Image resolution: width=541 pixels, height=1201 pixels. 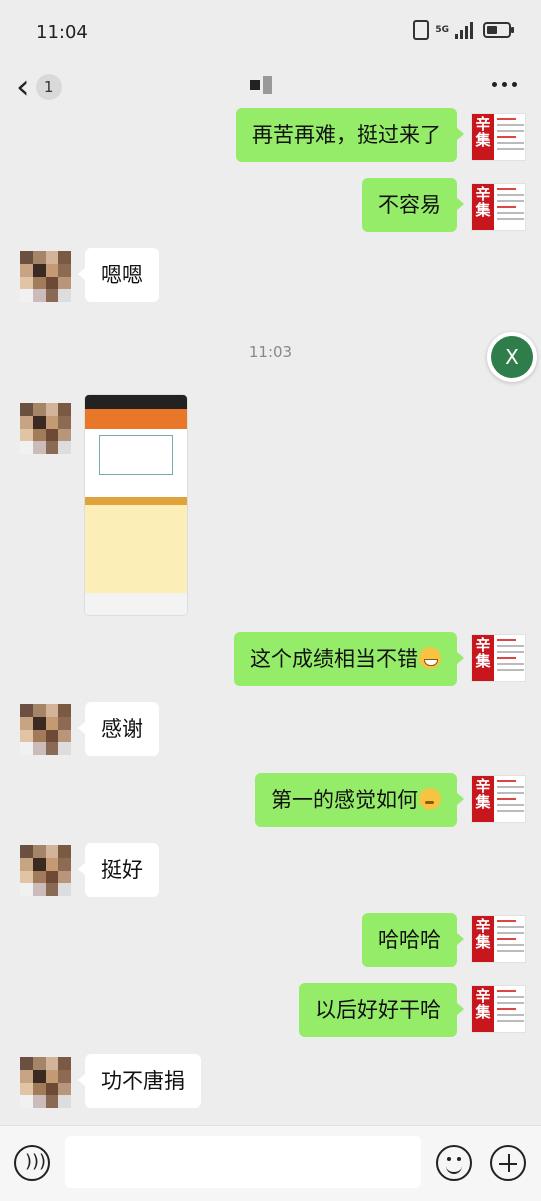 What do you see at coordinates (136, 419) in the screenshot?
I see `image-banner` at bounding box center [136, 419].